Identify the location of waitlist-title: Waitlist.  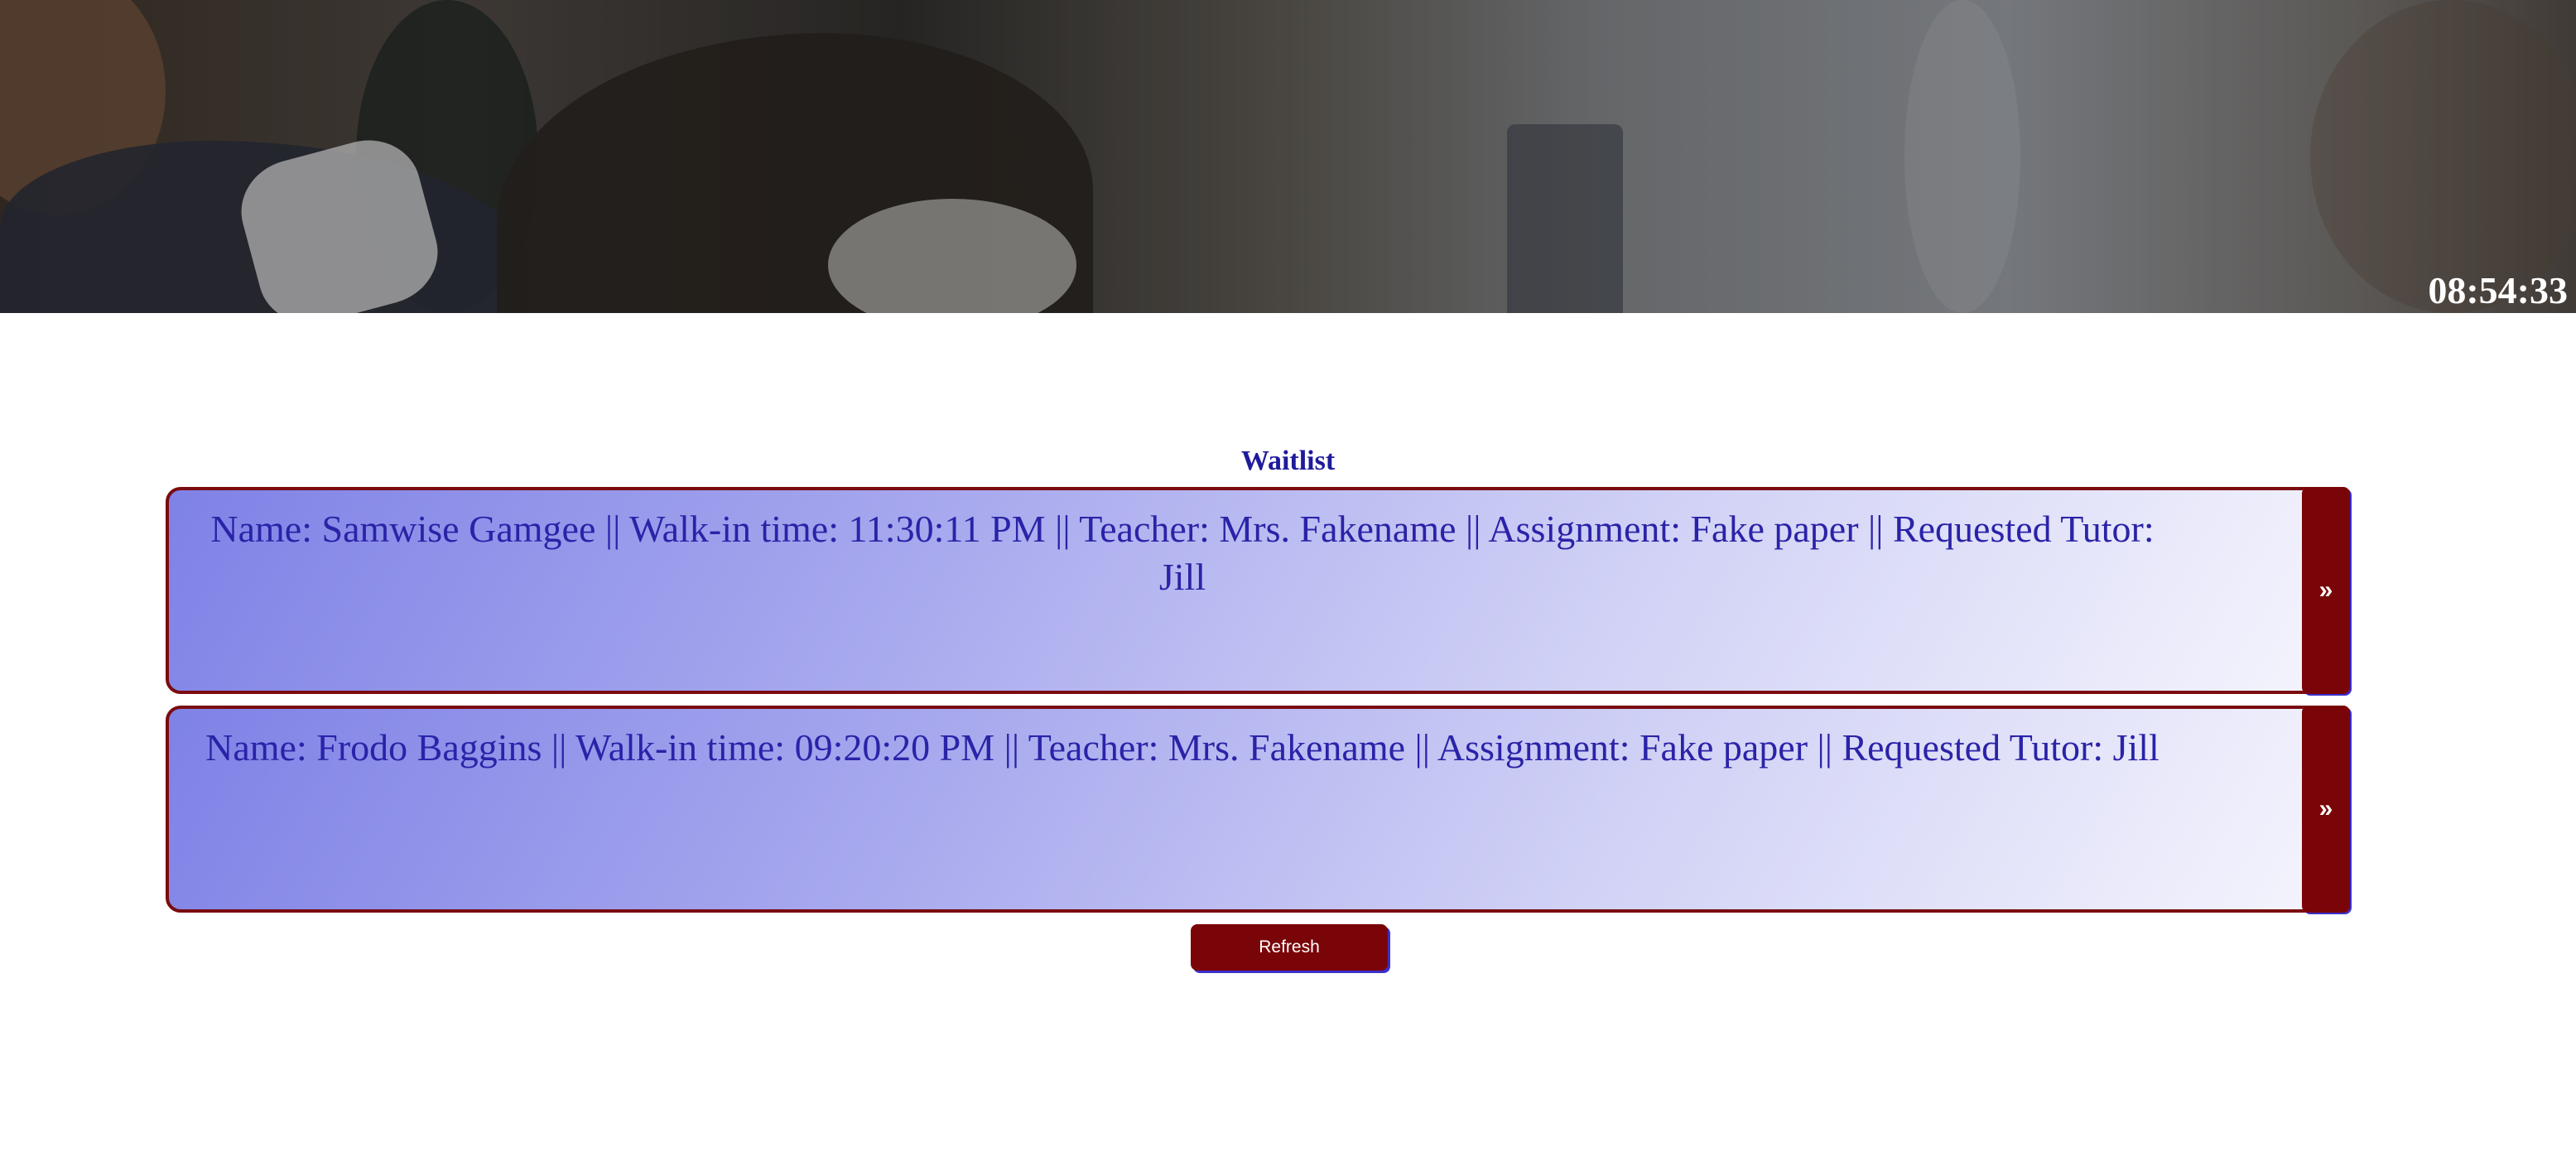
(1288, 461).